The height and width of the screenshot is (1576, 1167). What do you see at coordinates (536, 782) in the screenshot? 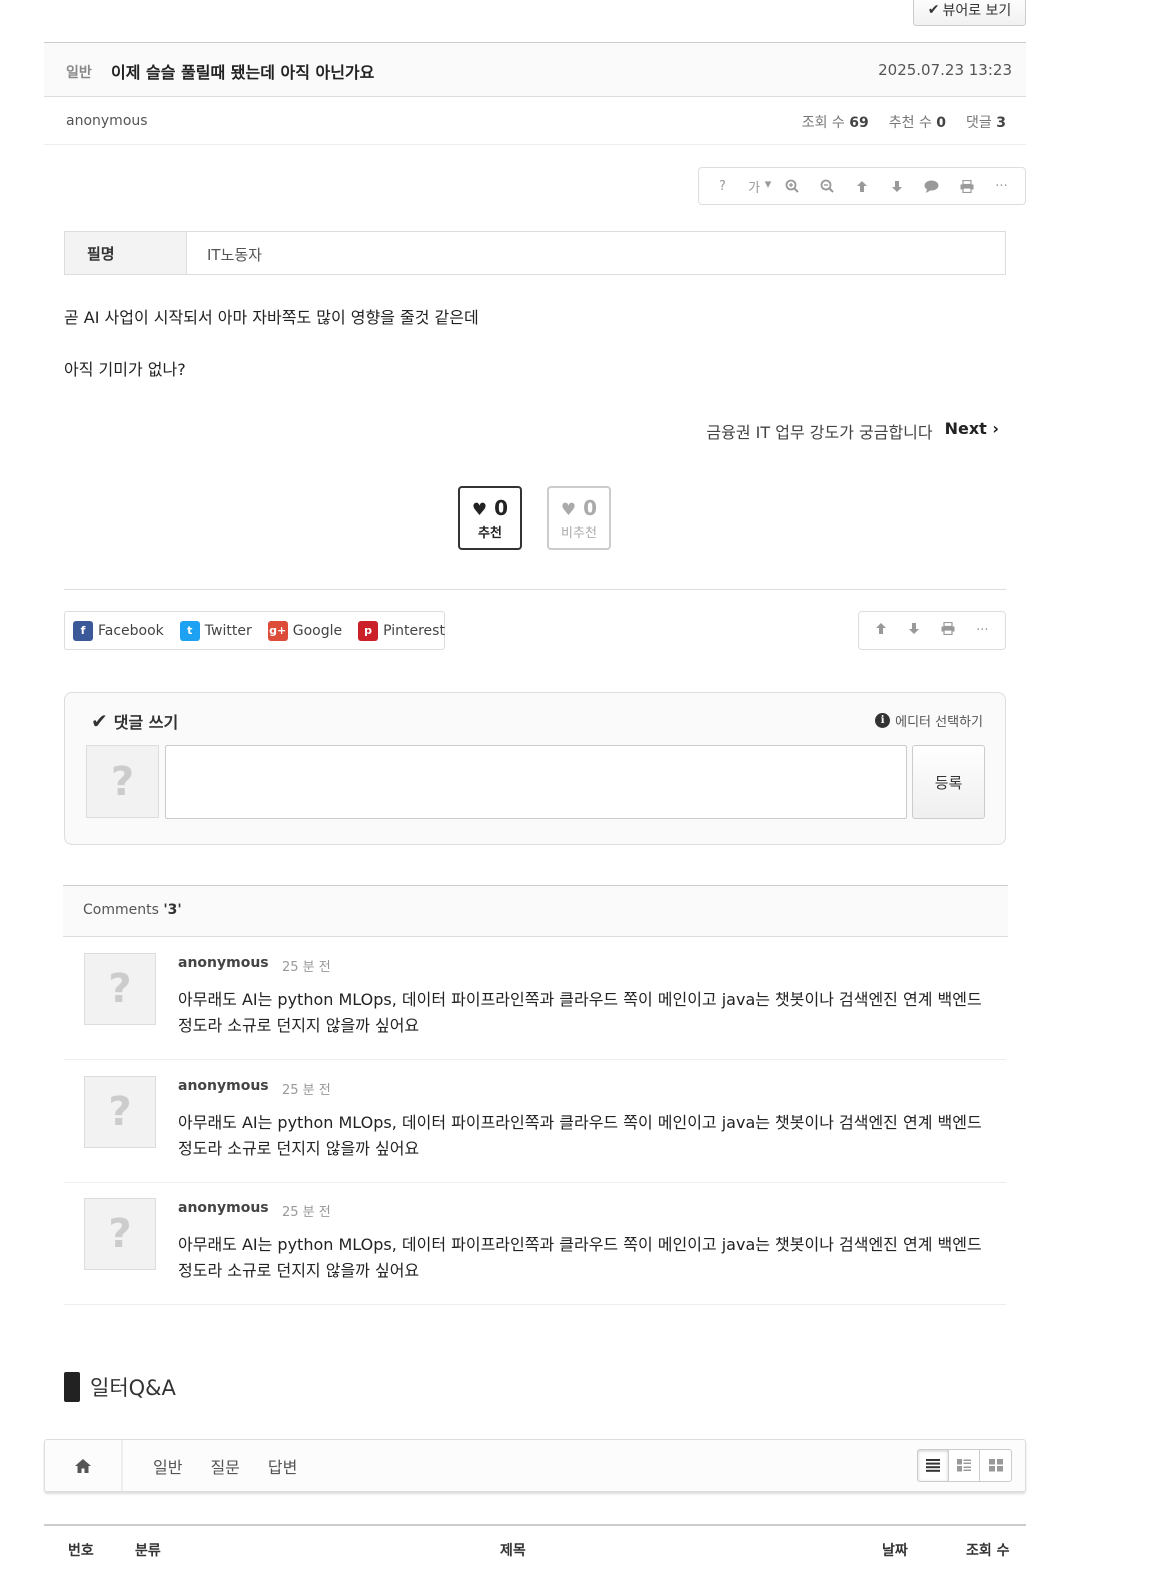
I see `comment-textarea` at bounding box center [536, 782].